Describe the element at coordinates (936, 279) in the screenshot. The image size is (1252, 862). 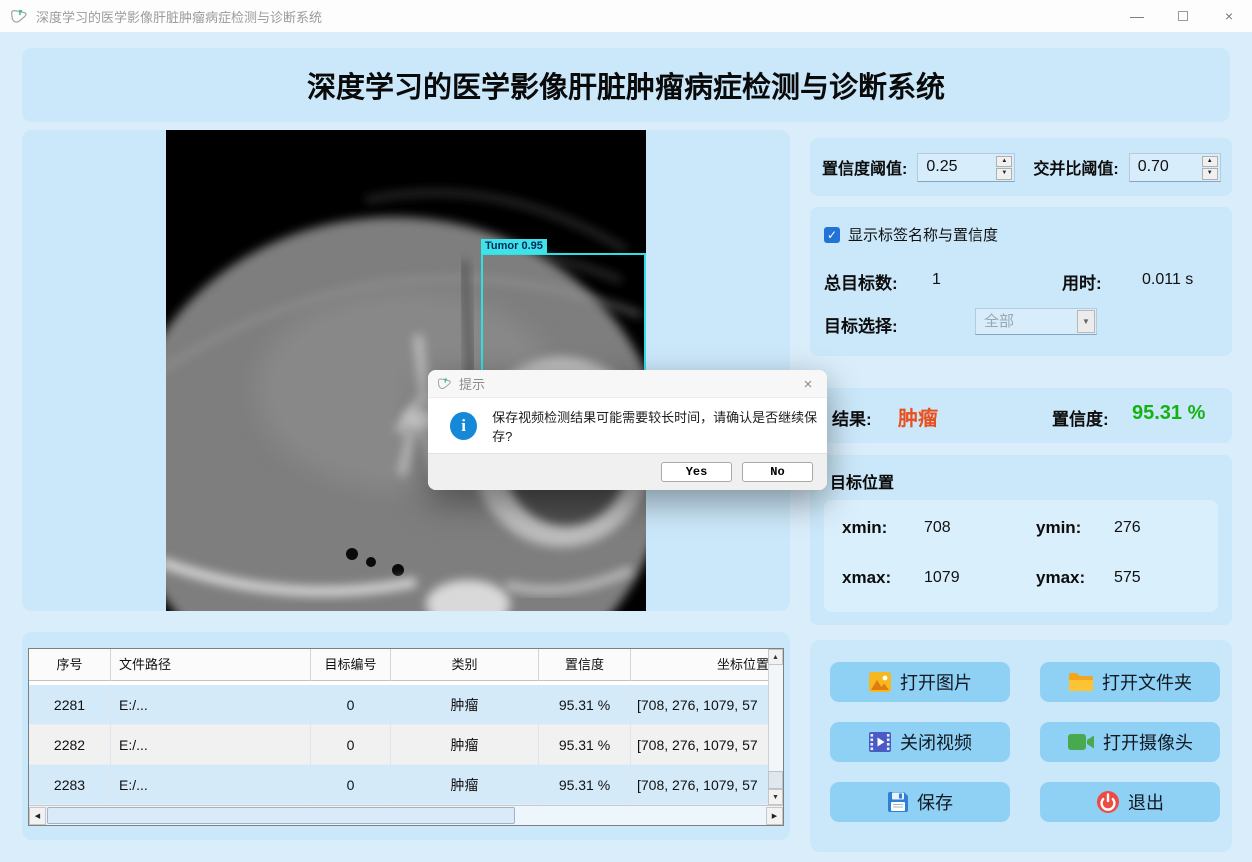
I see `total-targets-value: 1` at that location.